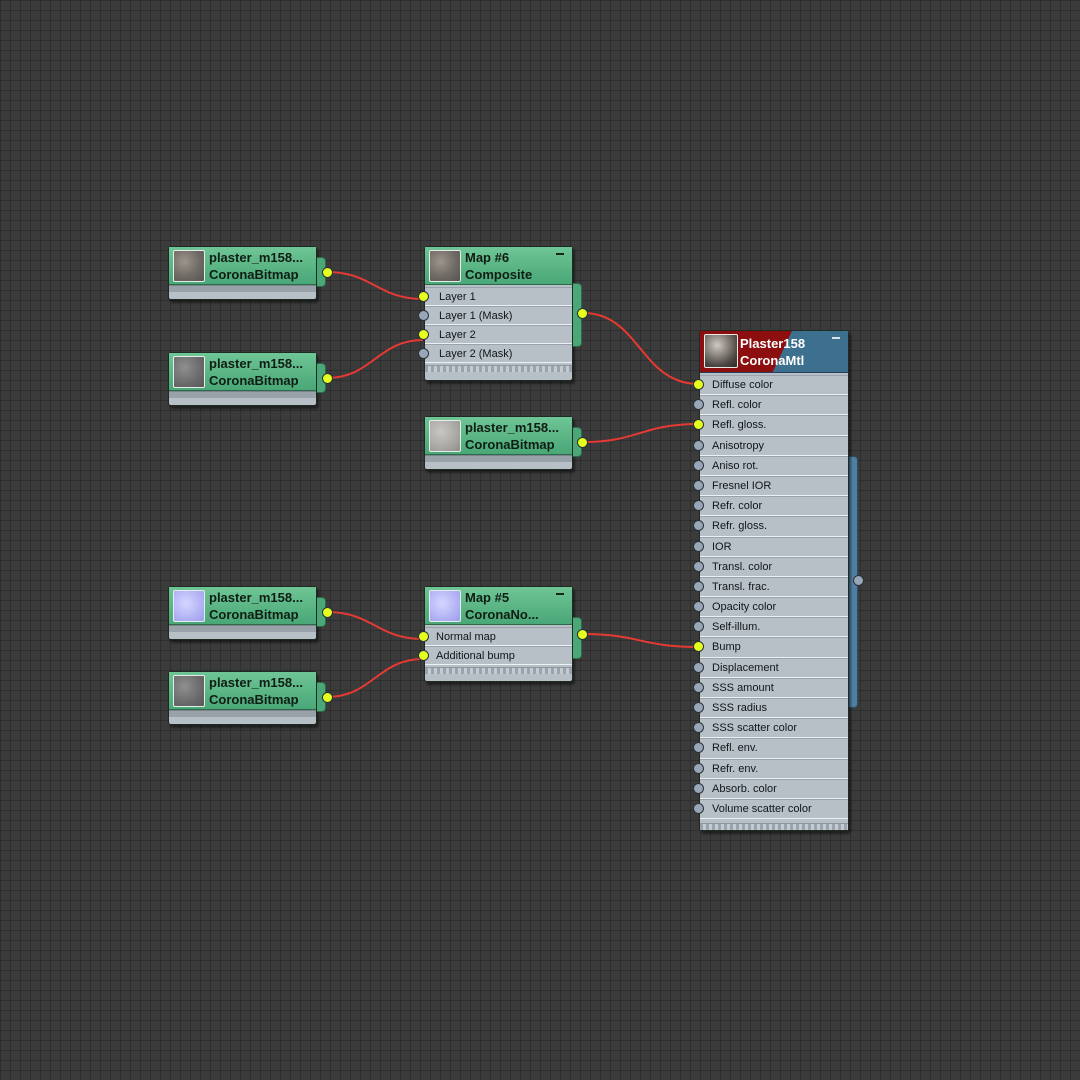 Image resolution: width=1080 pixels, height=1080 pixels. Describe the element at coordinates (770, 809) in the screenshot. I see `slot-volume-scatter-color: Volume scatter color` at that location.